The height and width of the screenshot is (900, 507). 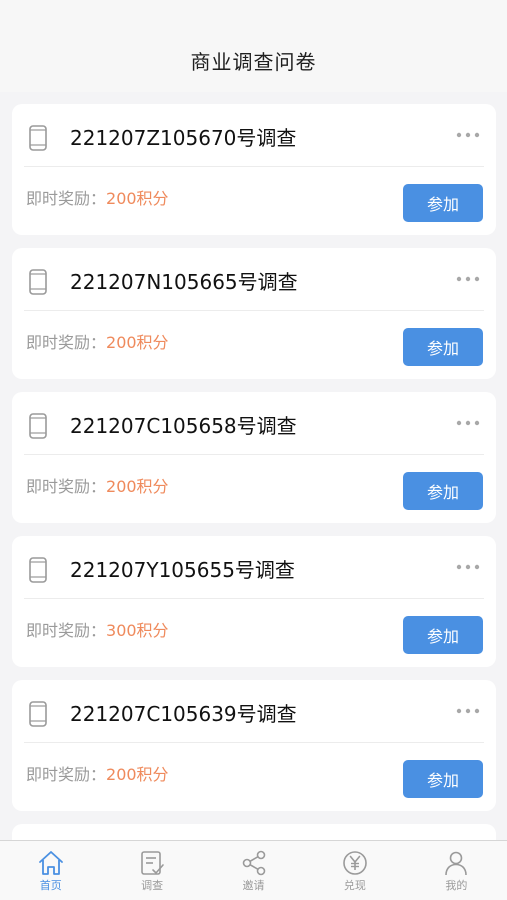 I want to click on nav-header: 商业调查问卷, so click(x=253, y=46).